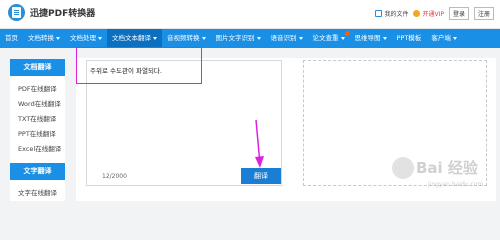 The width and height of the screenshot is (500, 240). I want to click on paw-icon, so click(403, 168).